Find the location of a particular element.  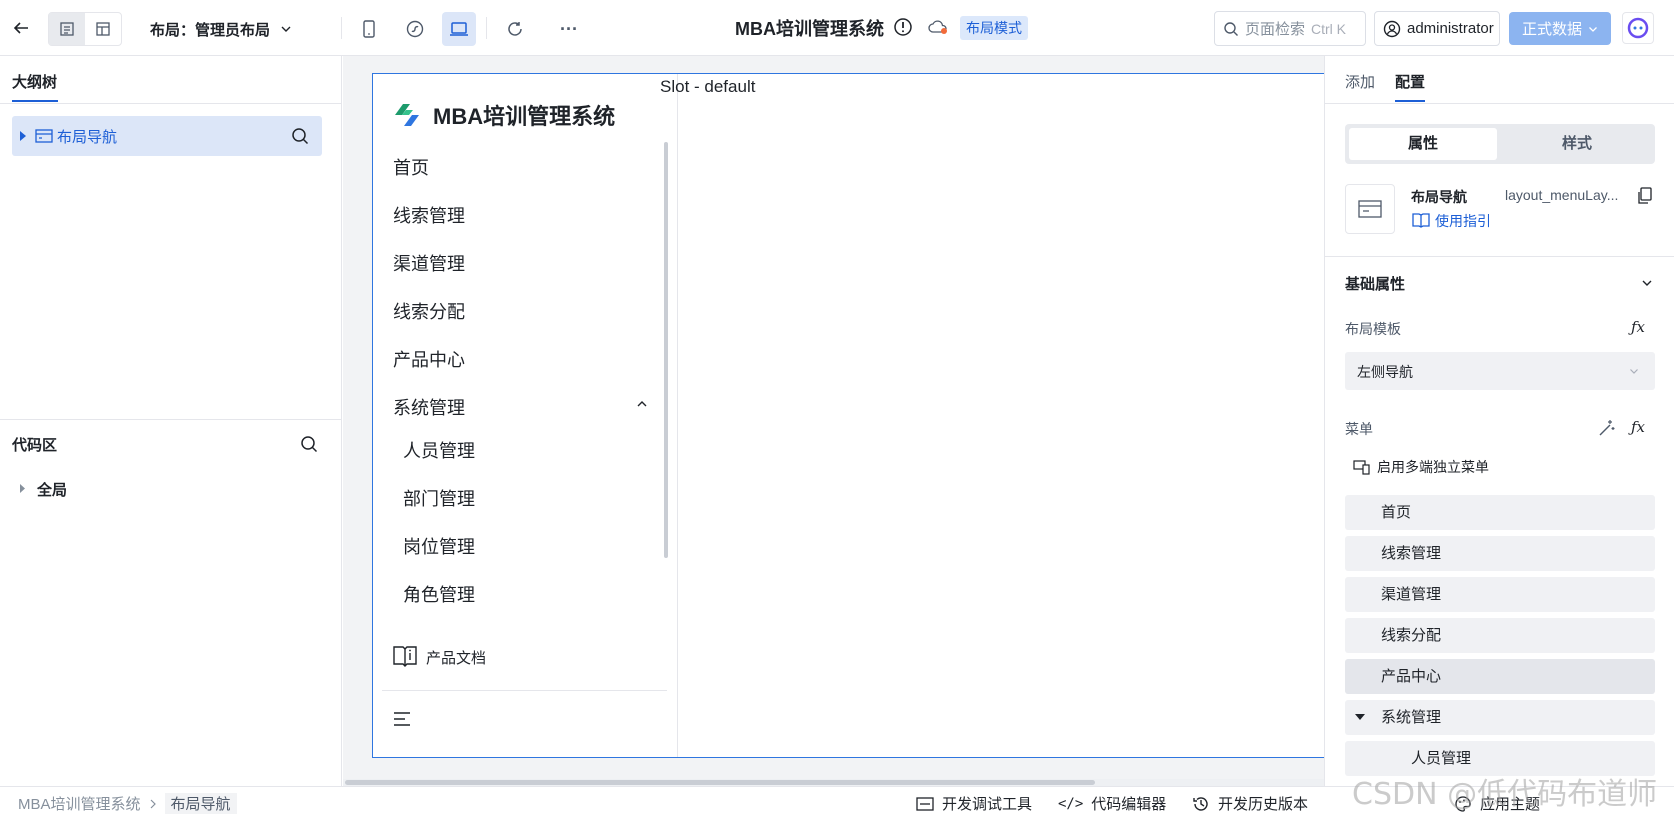

chevron-up-icon is located at coordinates (642, 404).